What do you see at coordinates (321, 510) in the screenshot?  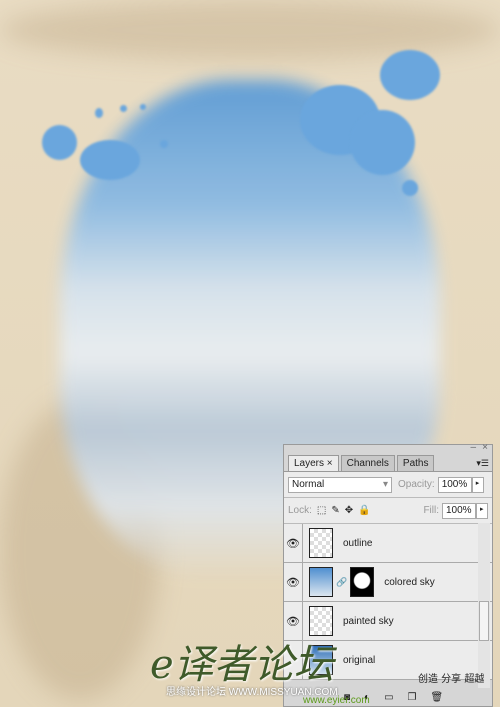 I see `lock-transparency-icon: ⬚` at bounding box center [321, 510].